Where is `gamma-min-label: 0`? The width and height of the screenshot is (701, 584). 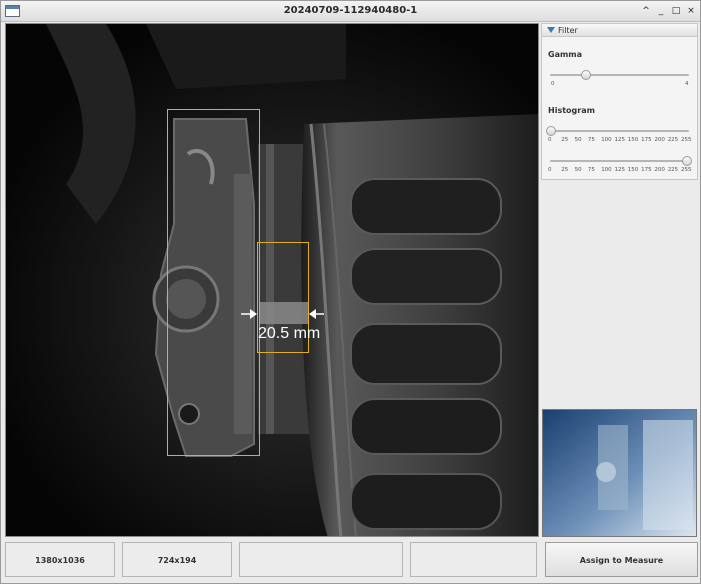
gamma-min-label: 0 is located at coordinates (553, 84).